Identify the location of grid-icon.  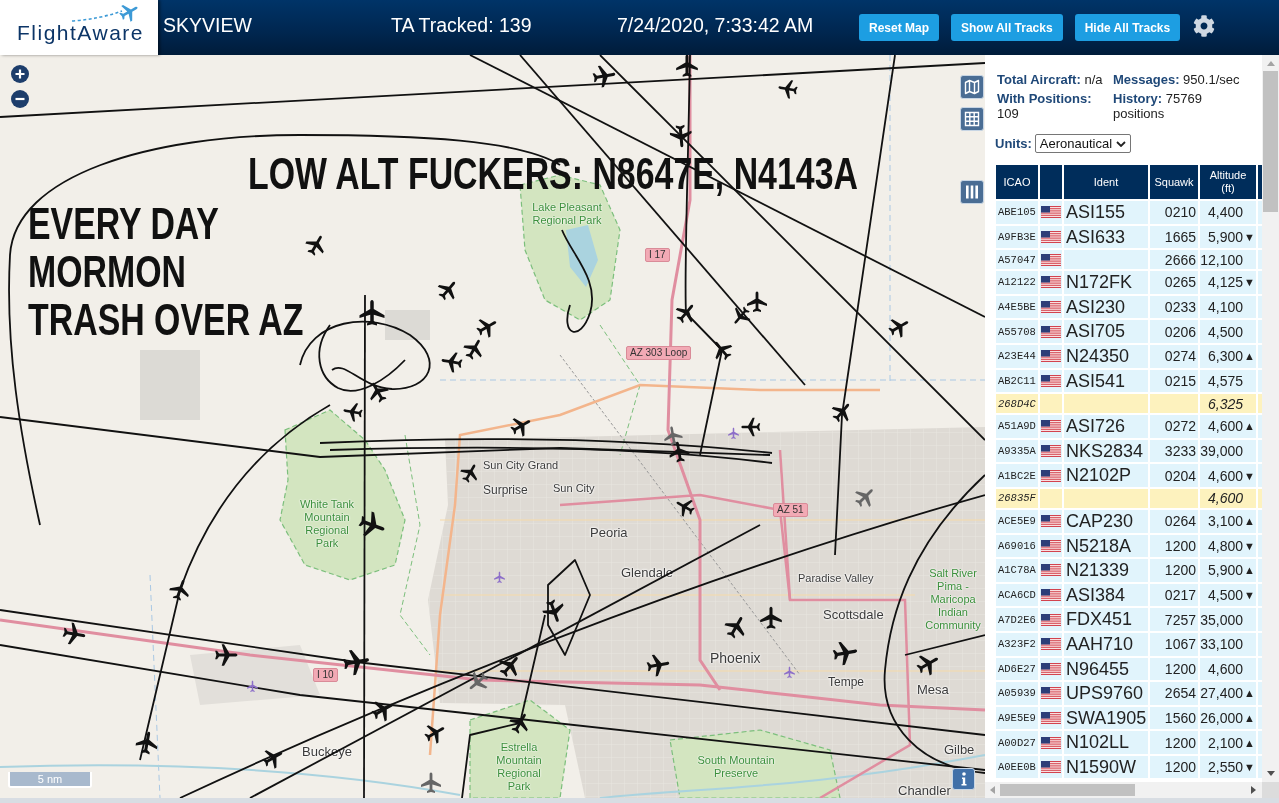
(972, 119).